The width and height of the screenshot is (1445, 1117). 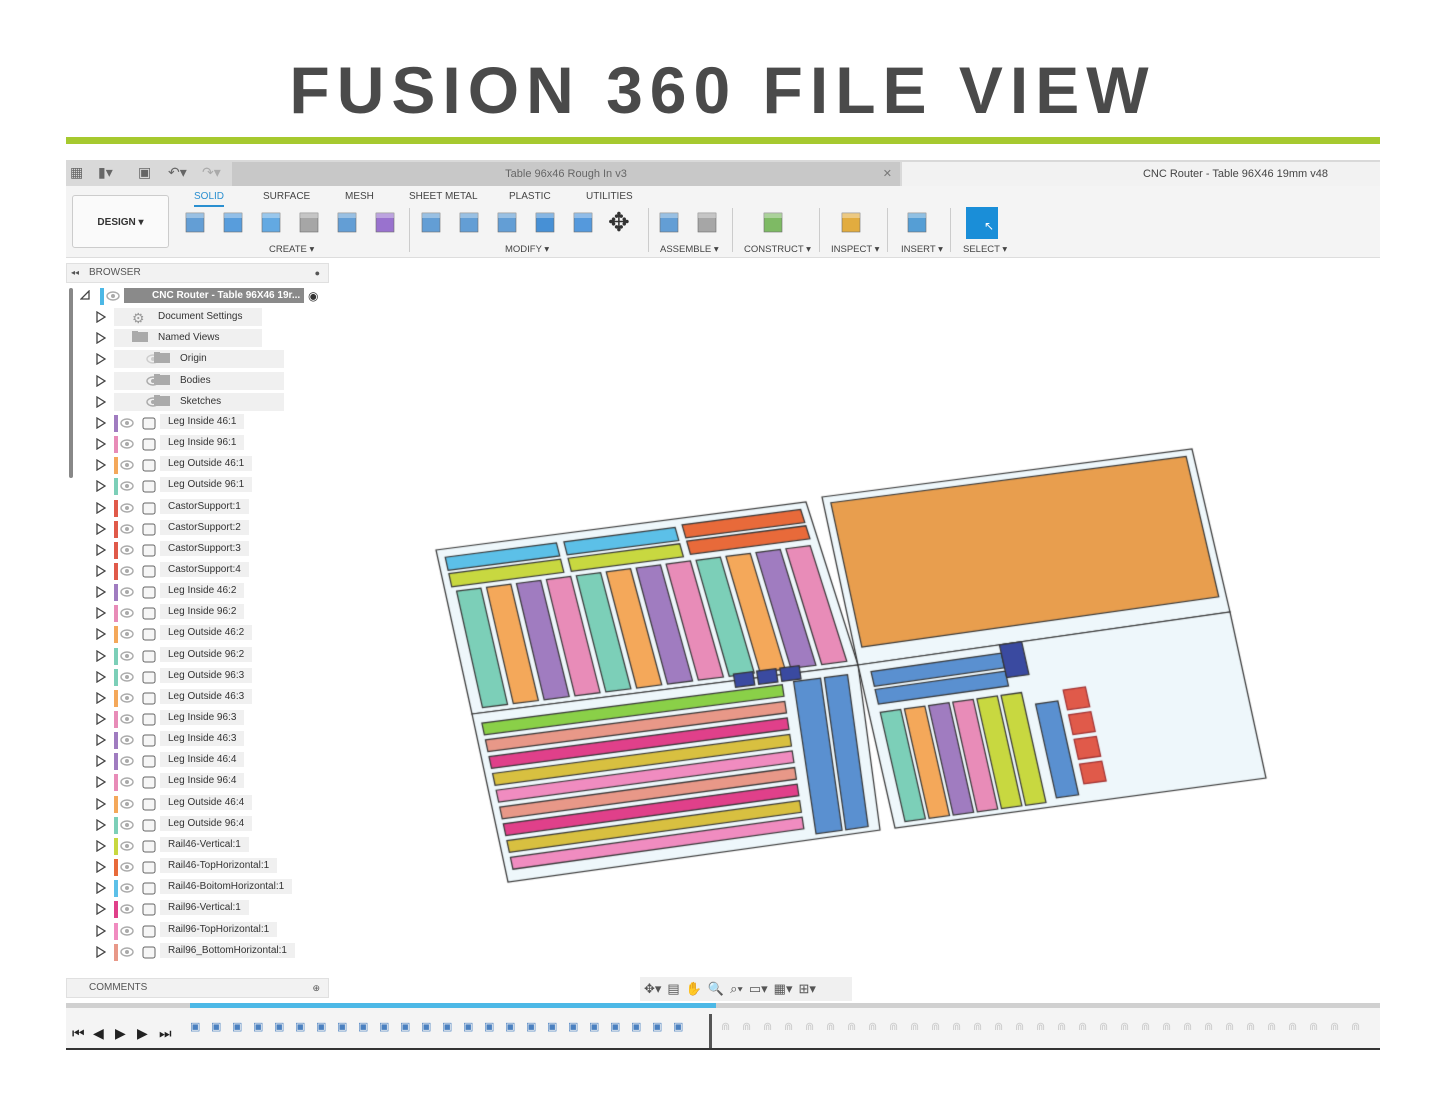 What do you see at coordinates (652, 989) in the screenshot?
I see `orbit-icon: ✥▾` at bounding box center [652, 989].